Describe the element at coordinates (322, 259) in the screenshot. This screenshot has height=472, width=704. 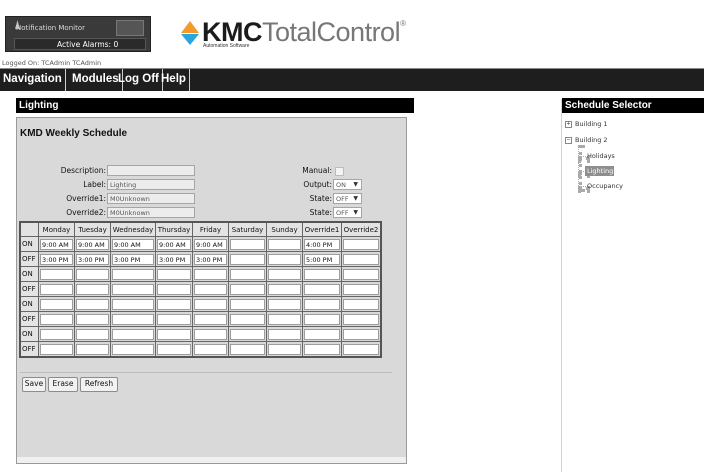
I see `time-input: 5:00 PM` at that location.